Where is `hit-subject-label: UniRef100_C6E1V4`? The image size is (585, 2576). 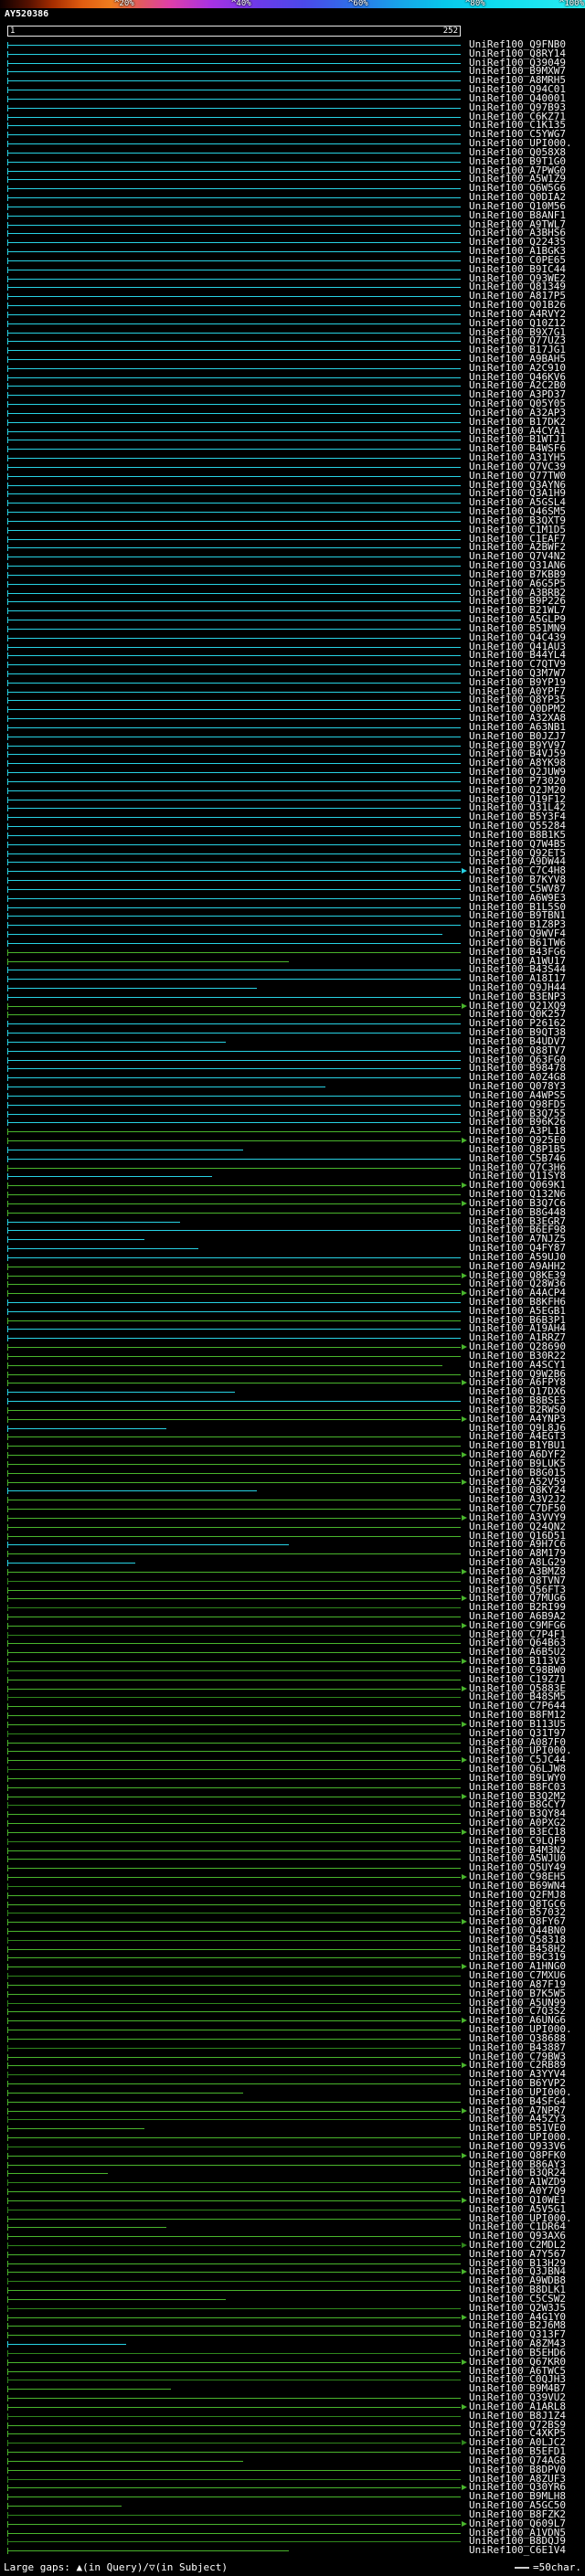
hit-subject-label: UniRef100_C6E1V4 is located at coordinates (517, 2550).